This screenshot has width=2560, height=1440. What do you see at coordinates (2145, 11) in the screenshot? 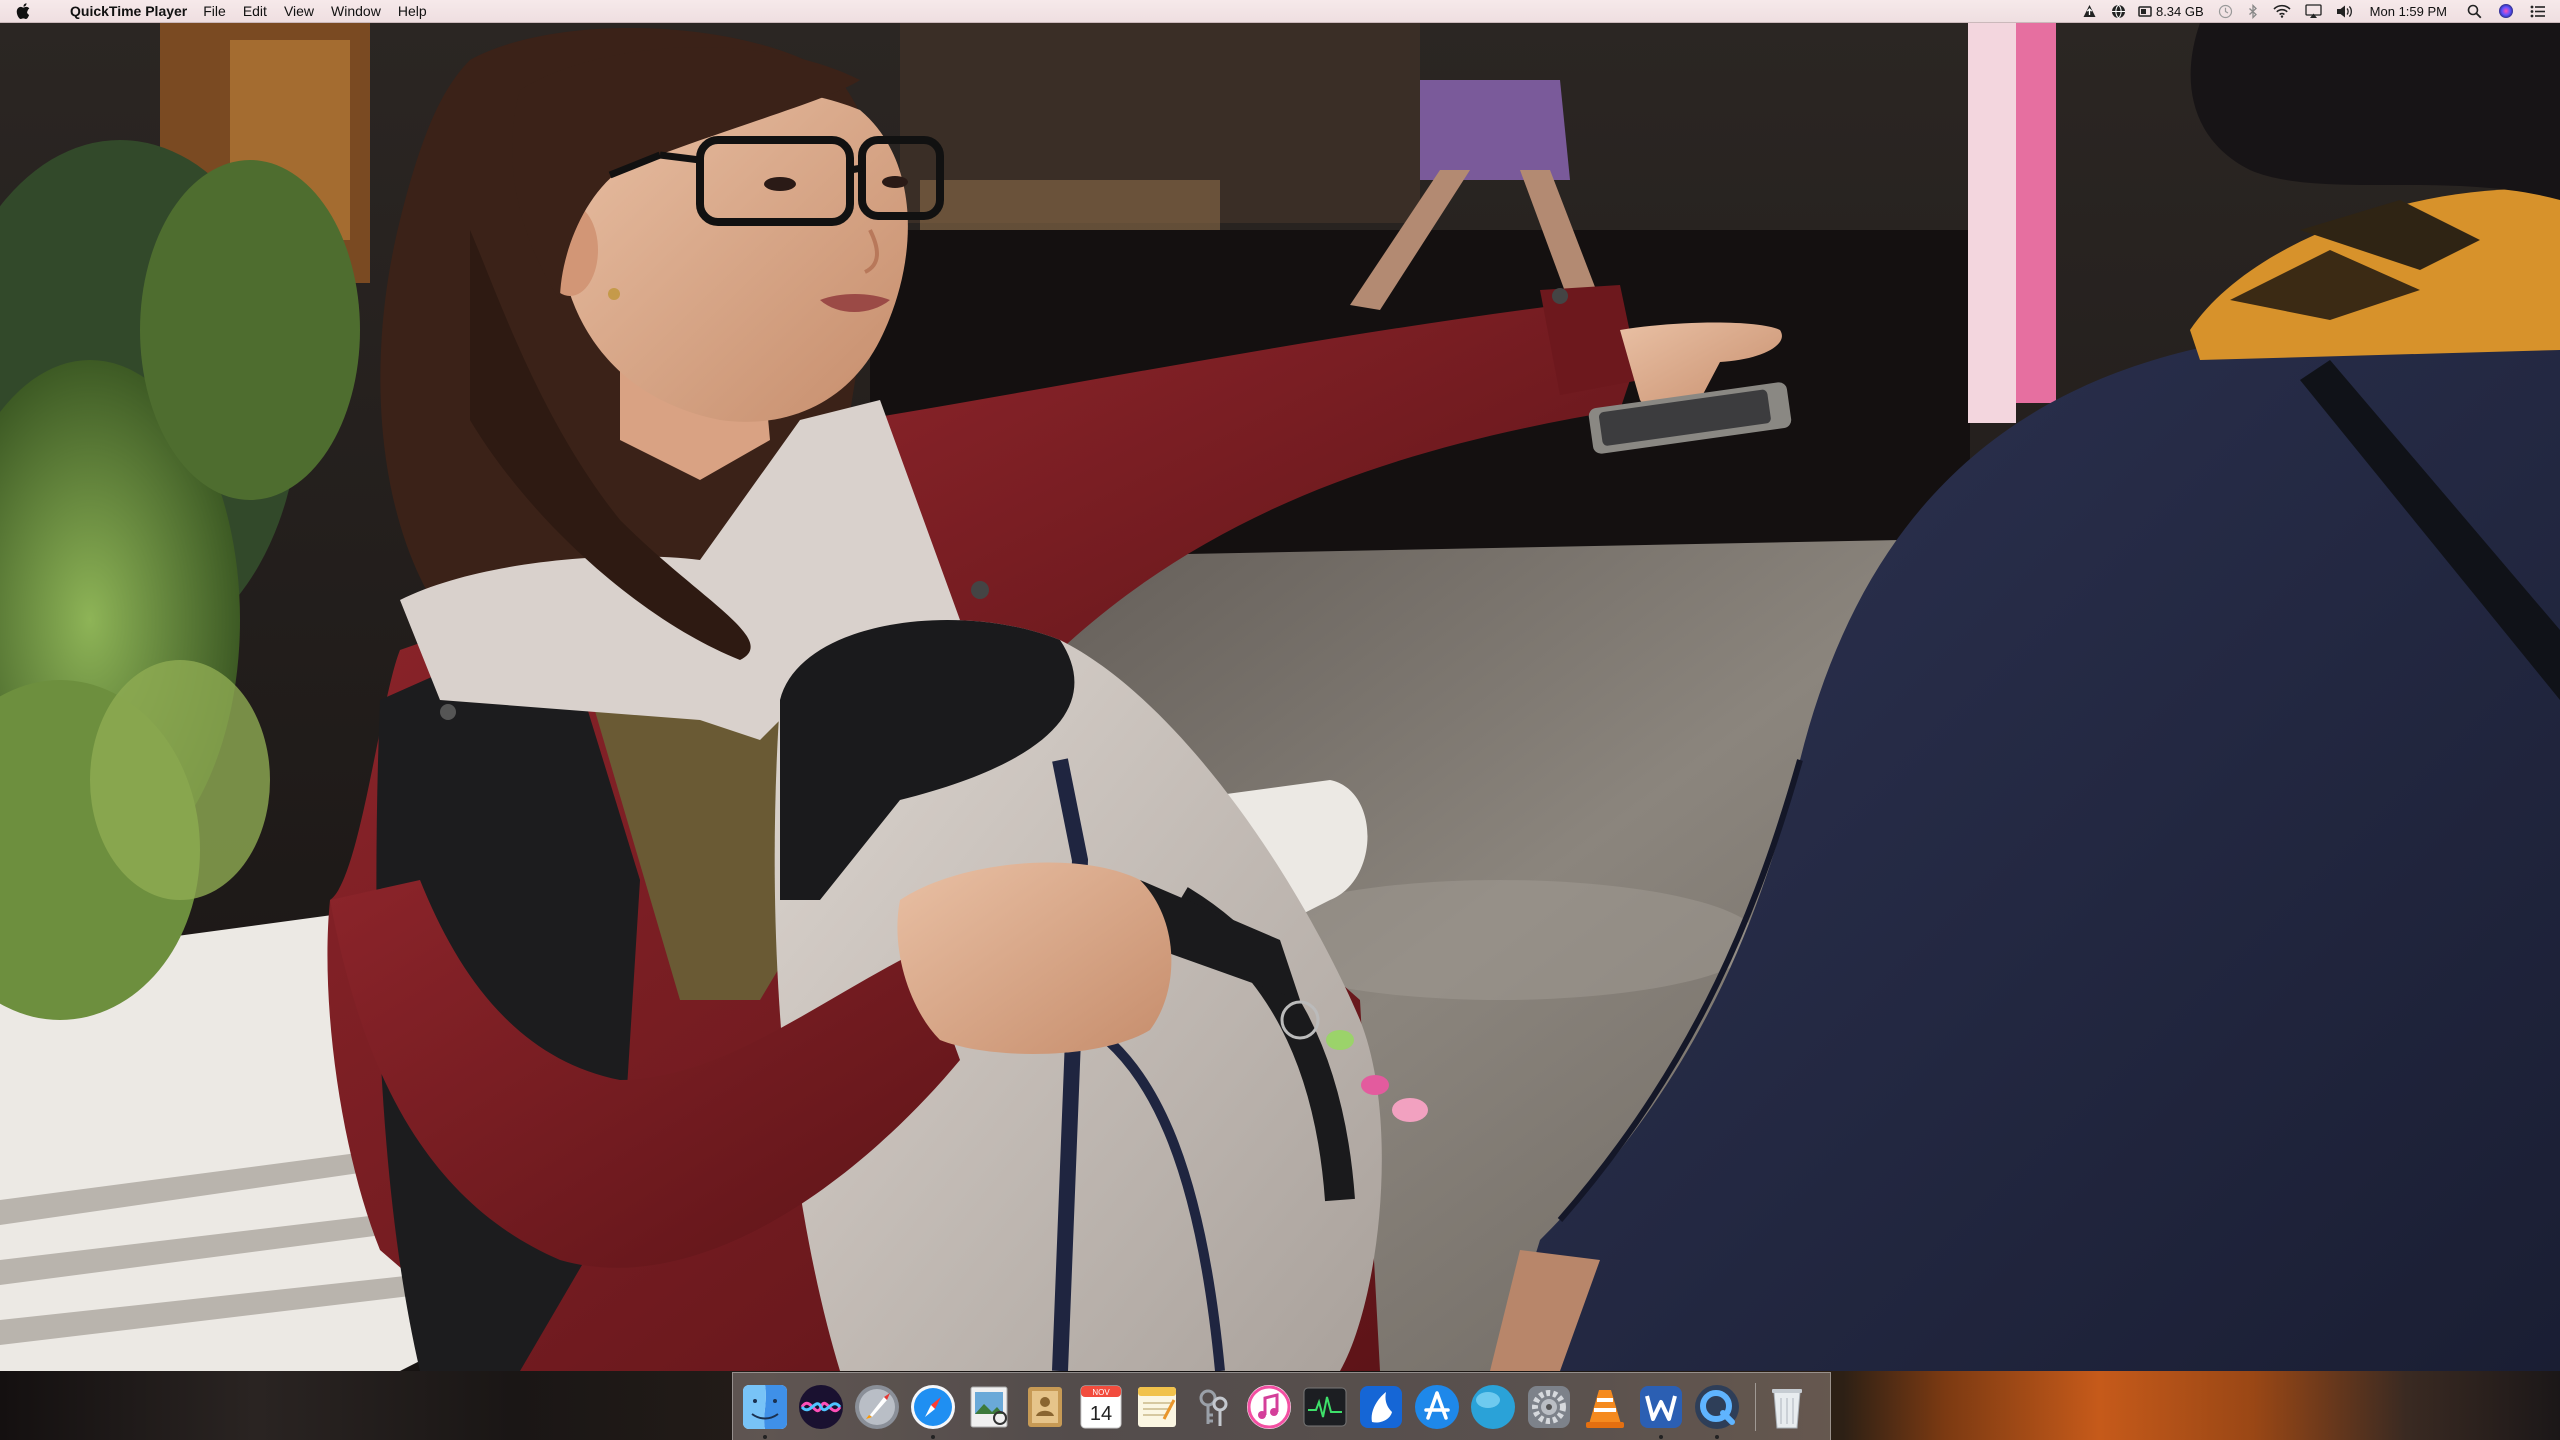
I see `memory-icon` at bounding box center [2145, 11].